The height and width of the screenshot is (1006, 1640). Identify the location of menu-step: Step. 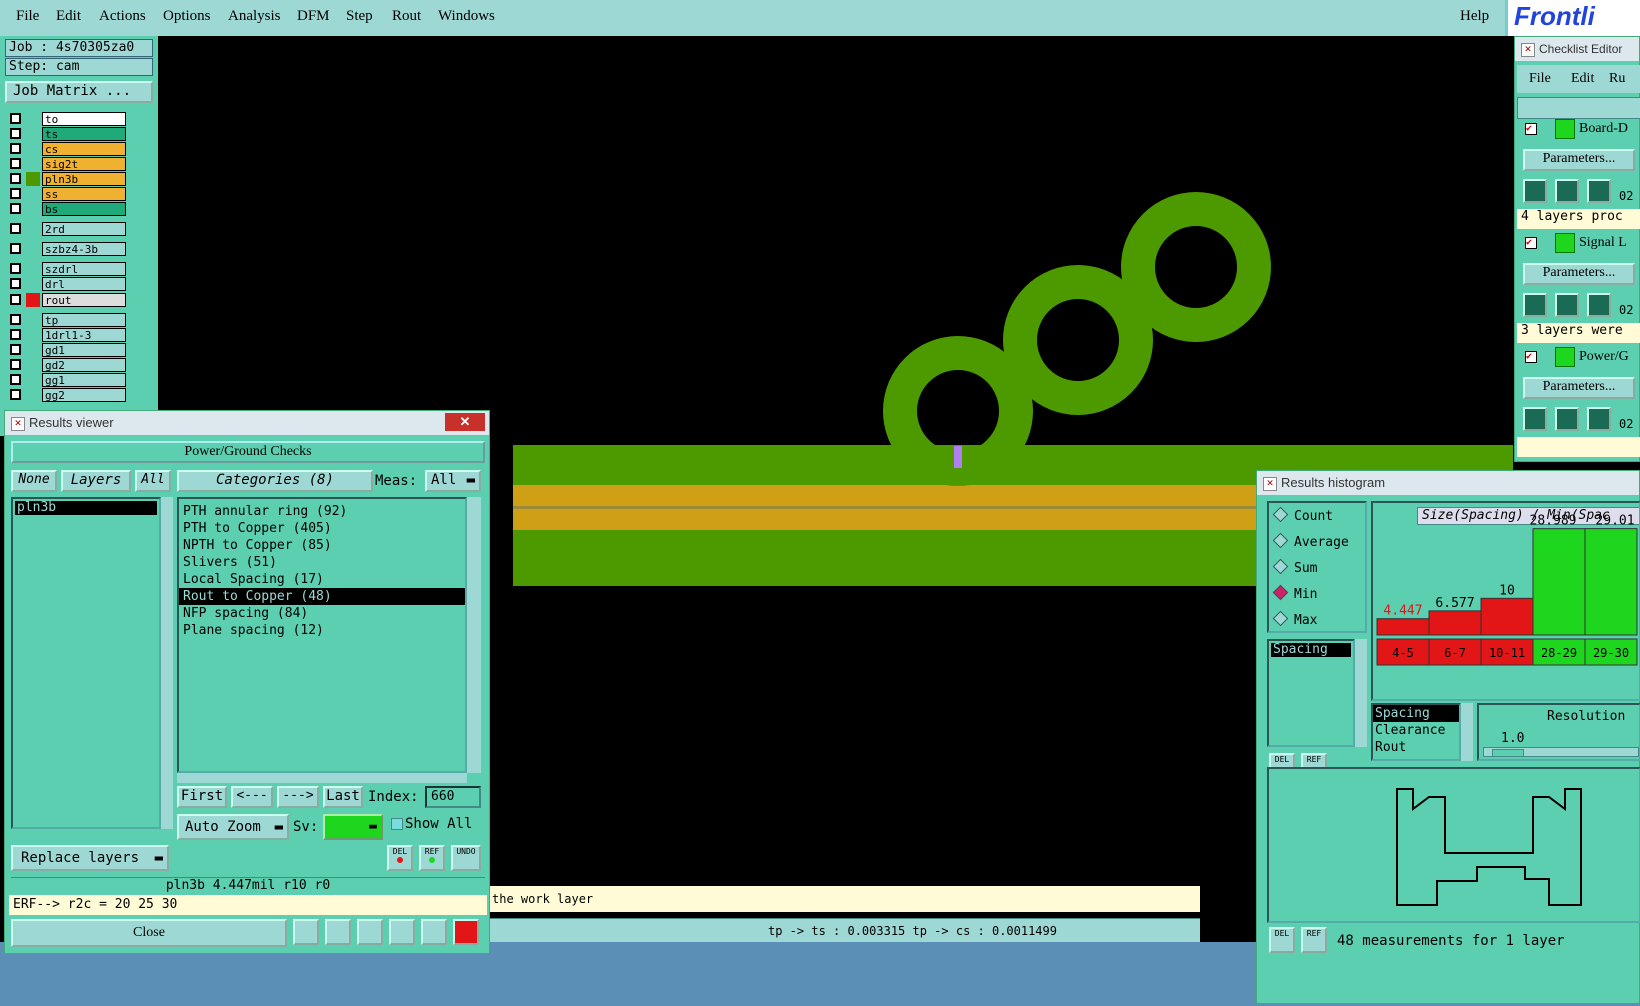
(359, 16).